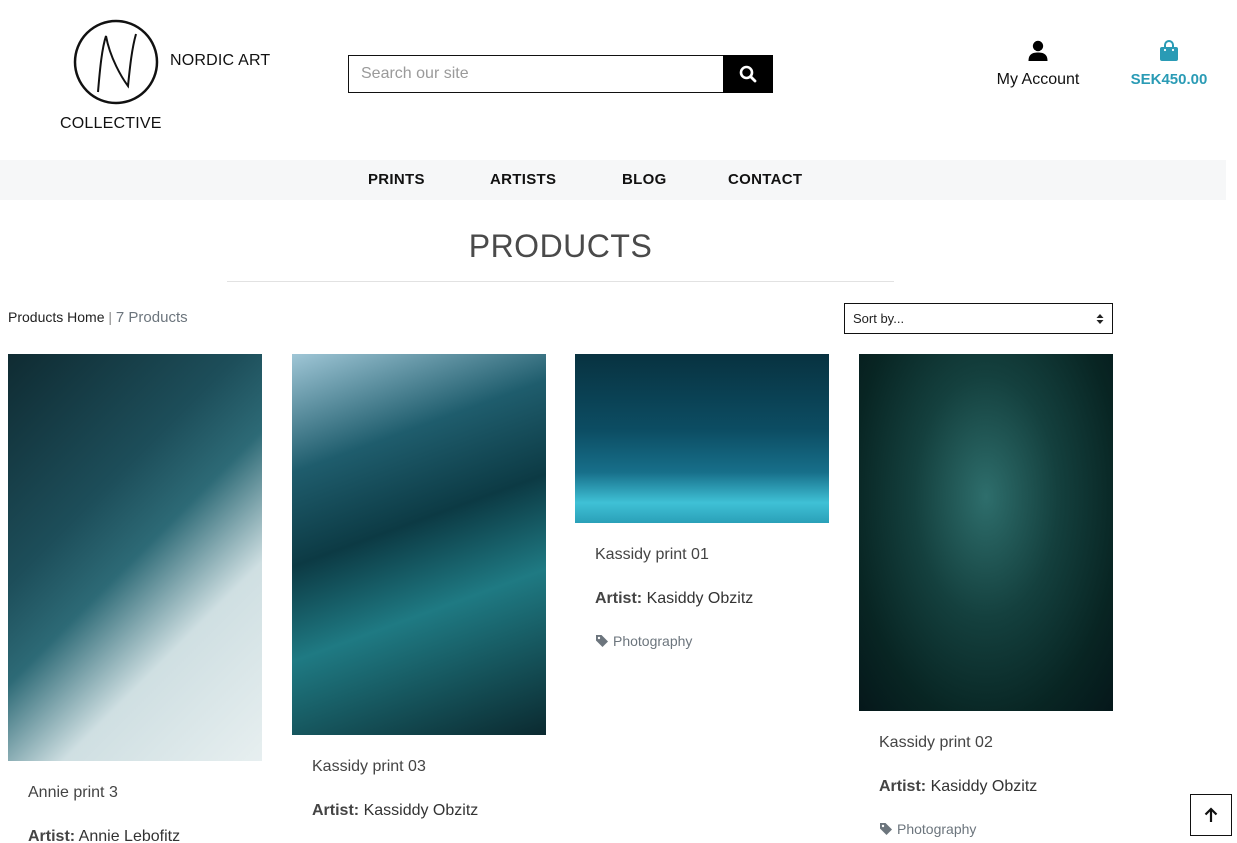 This screenshot has height=843, width=1237. Describe the element at coordinates (151, 317) in the screenshot. I see `product-count: 7 Products` at that location.